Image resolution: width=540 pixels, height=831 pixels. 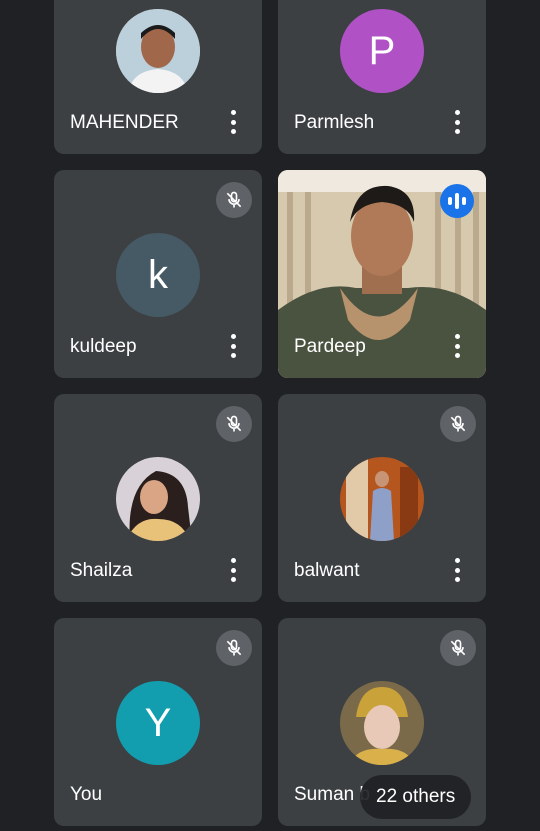 I want to click on participant-tile-balwant: balwant, so click(x=382, y=498).